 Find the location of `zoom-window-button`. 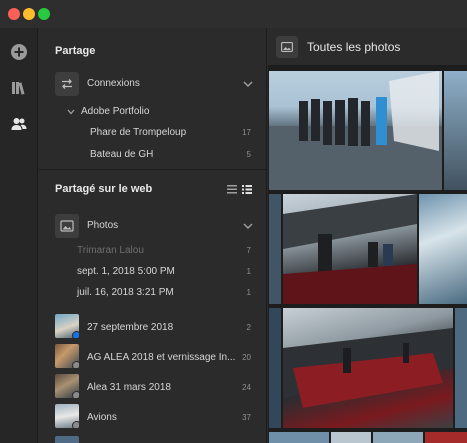

zoom-window-button is located at coordinates (44, 14).